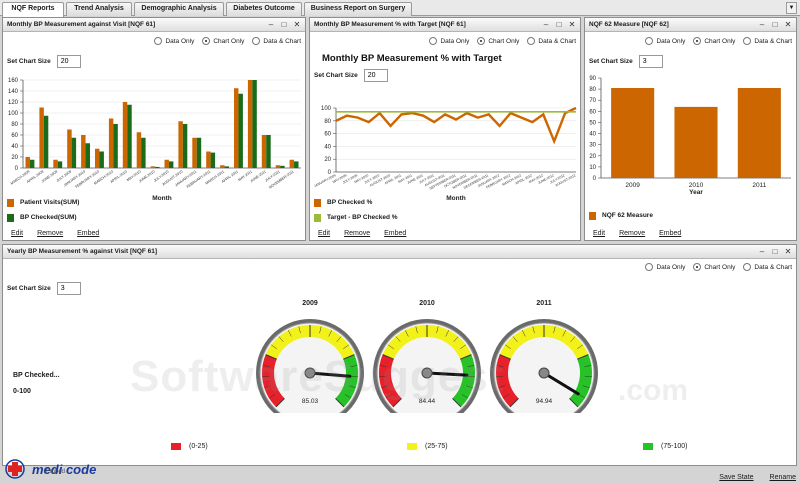 This screenshot has height=484, width=800. I want to click on rename-link: Rename, so click(783, 477).